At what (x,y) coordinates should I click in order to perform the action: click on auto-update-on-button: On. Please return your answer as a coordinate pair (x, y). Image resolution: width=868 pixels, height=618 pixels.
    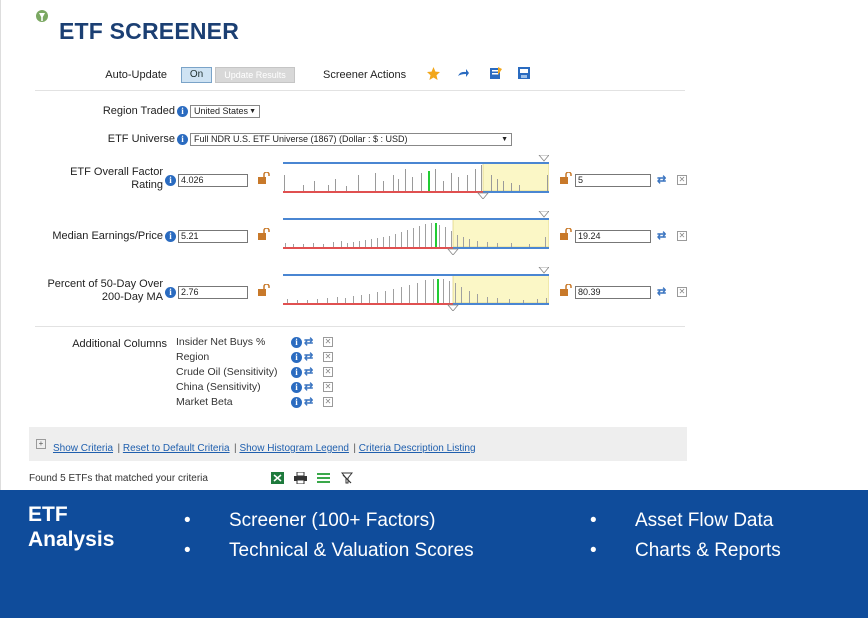
    Looking at the image, I should click on (196, 75).